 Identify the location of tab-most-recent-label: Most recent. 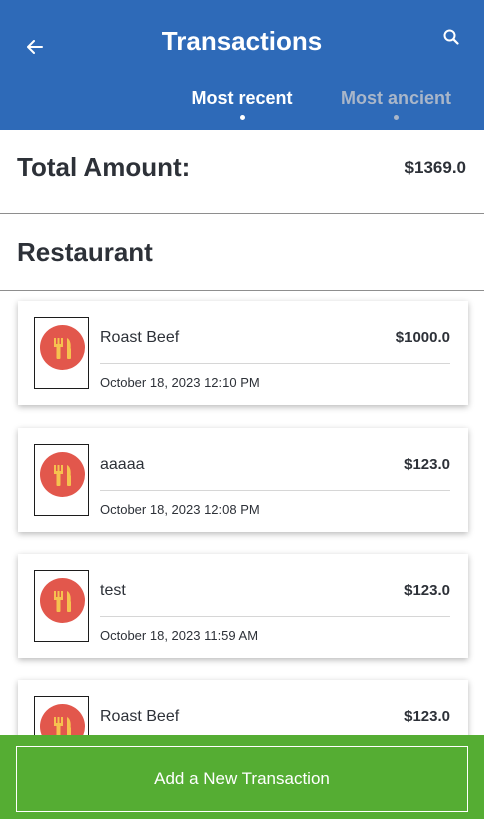
(242, 98).